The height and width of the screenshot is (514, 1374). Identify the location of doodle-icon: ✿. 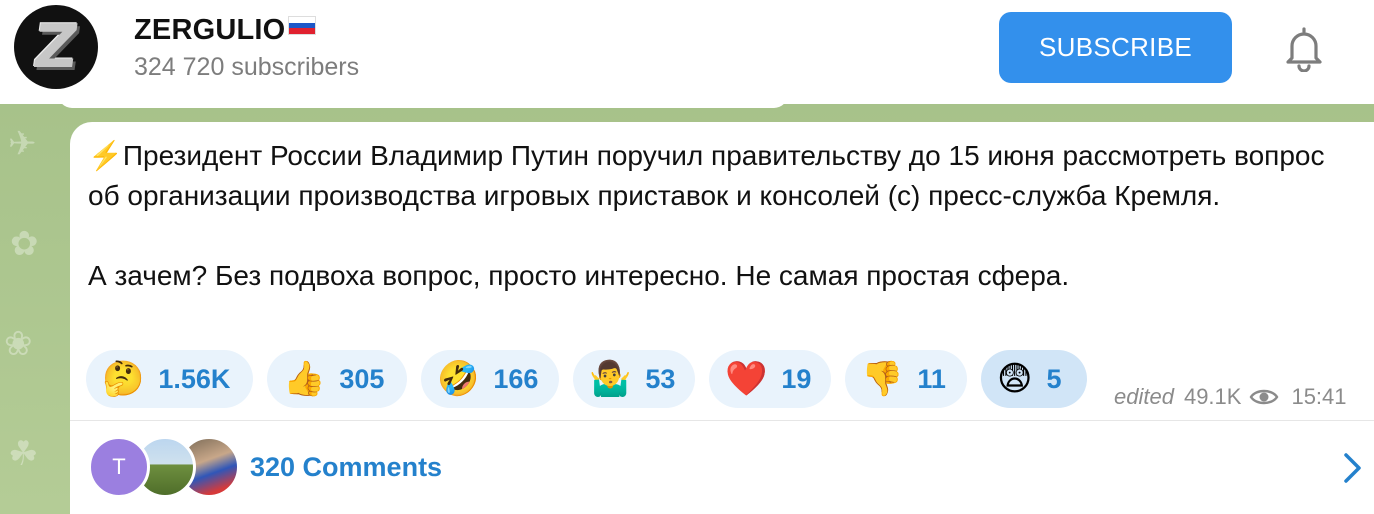
(24, 244).